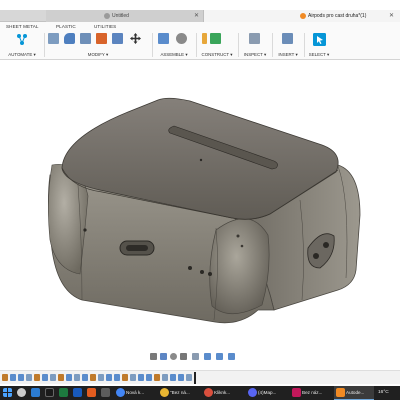  Describe the element at coordinates (204, 38) in the screenshot. I see `offset-plane-icon` at that location.